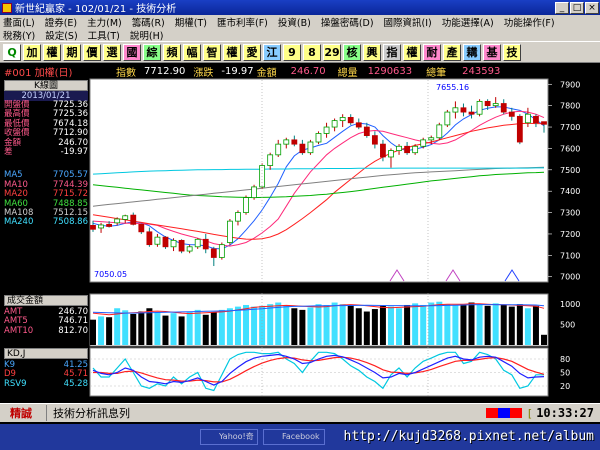 The height and width of the screenshot is (450, 600). Describe the element at coordinates (132, 52) in the screenshot. I see `toolbar-button-6: 國` at that location.